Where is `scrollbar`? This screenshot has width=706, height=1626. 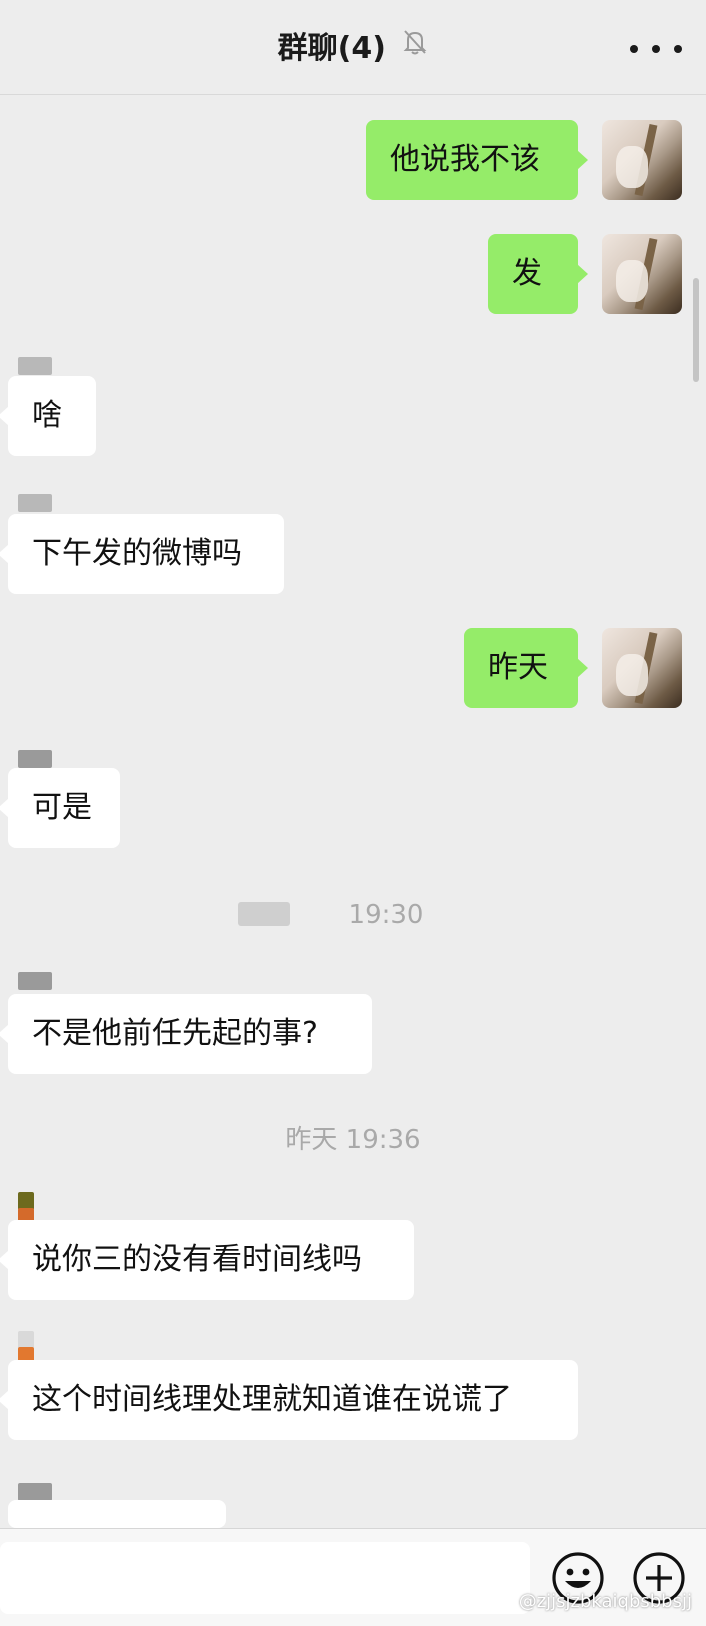 scrollbar is located at coordinates (696, 330).